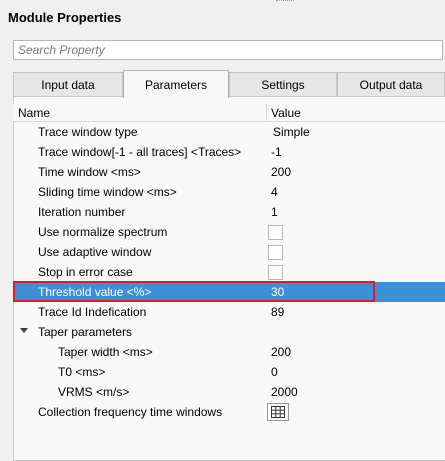  What do you see at coordinates (229, 272) in the screenshot?
I see `property-row: Stop in error case` at bounding box center [229, 272].